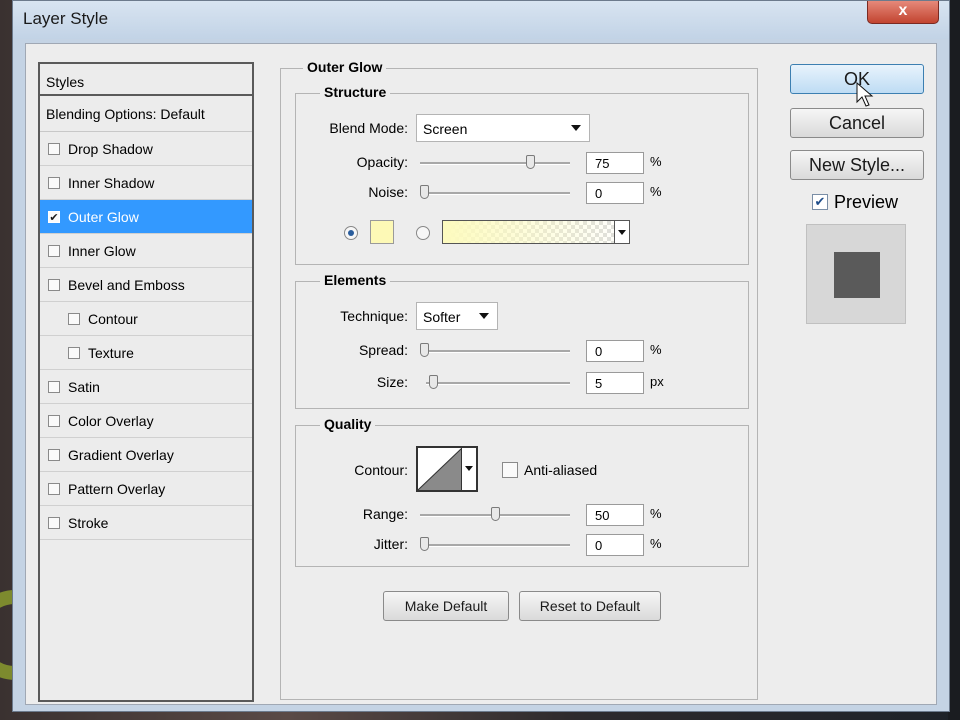  I want to click on contour-picker, so click(447, 469).